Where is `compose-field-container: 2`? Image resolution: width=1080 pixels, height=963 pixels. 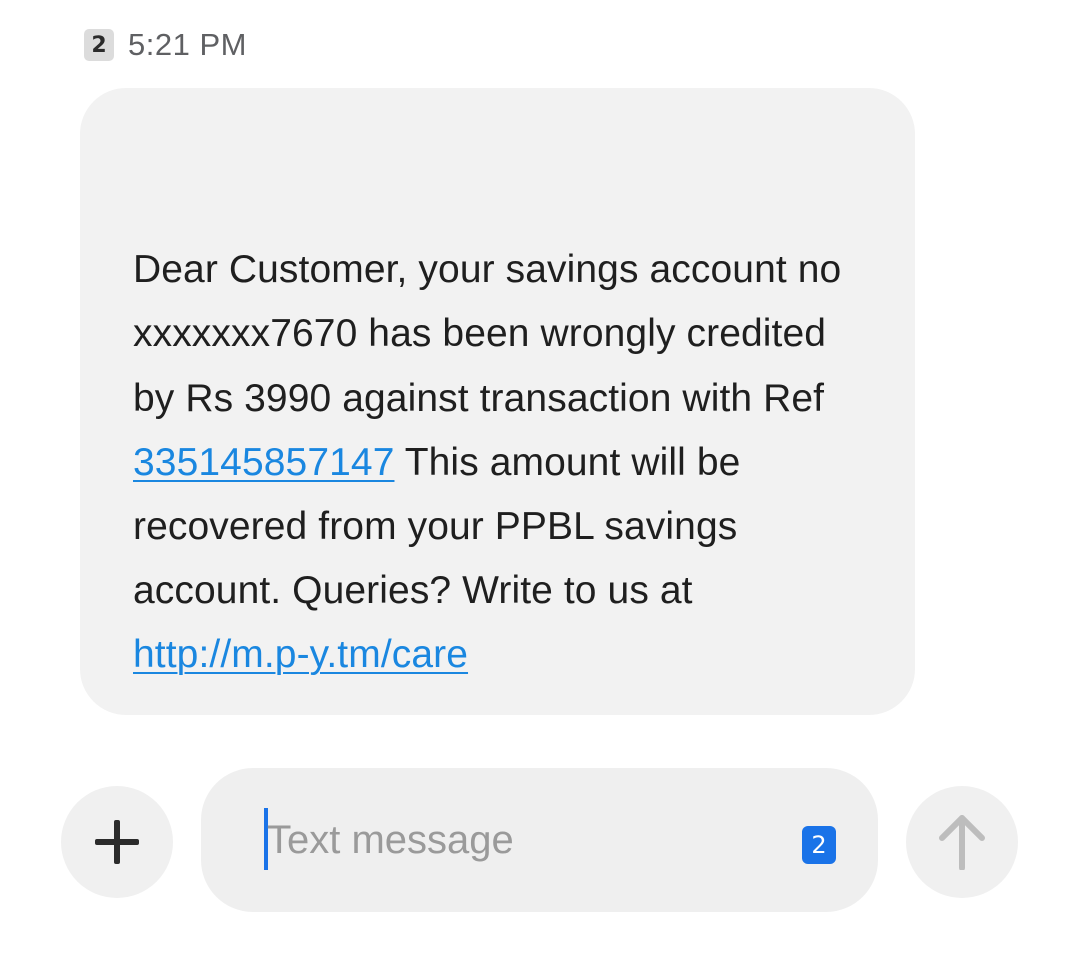 compose-field-container: 2 is located at coordinates (539, 840).